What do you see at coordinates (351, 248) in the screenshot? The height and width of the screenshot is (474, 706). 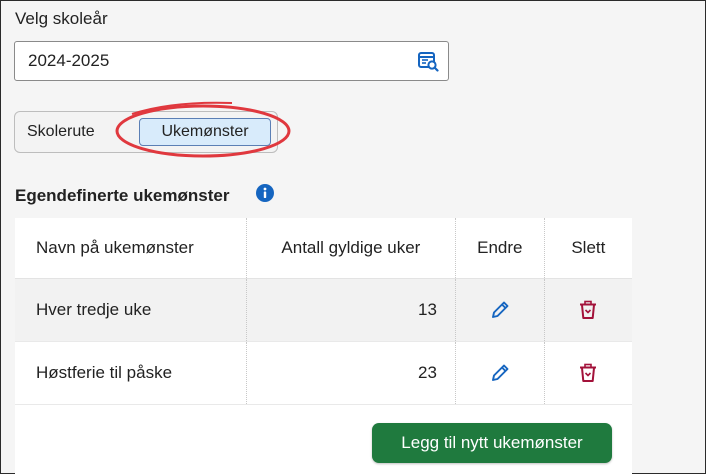 I see `column-header-weeks: Antall gyldige uker` at bounding box center [351, 248].